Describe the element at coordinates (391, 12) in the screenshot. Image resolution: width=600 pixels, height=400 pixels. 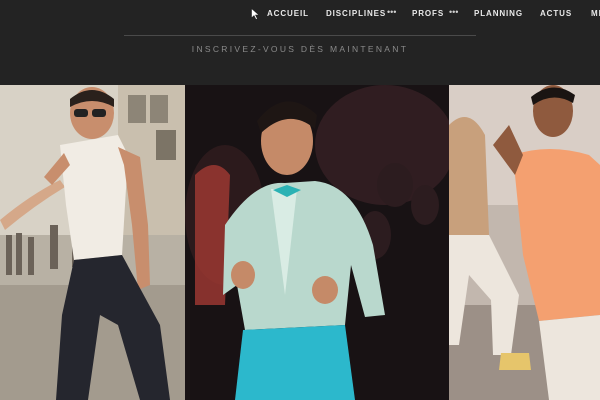
I see `disciplines-submenu-icon: •••` at that location.